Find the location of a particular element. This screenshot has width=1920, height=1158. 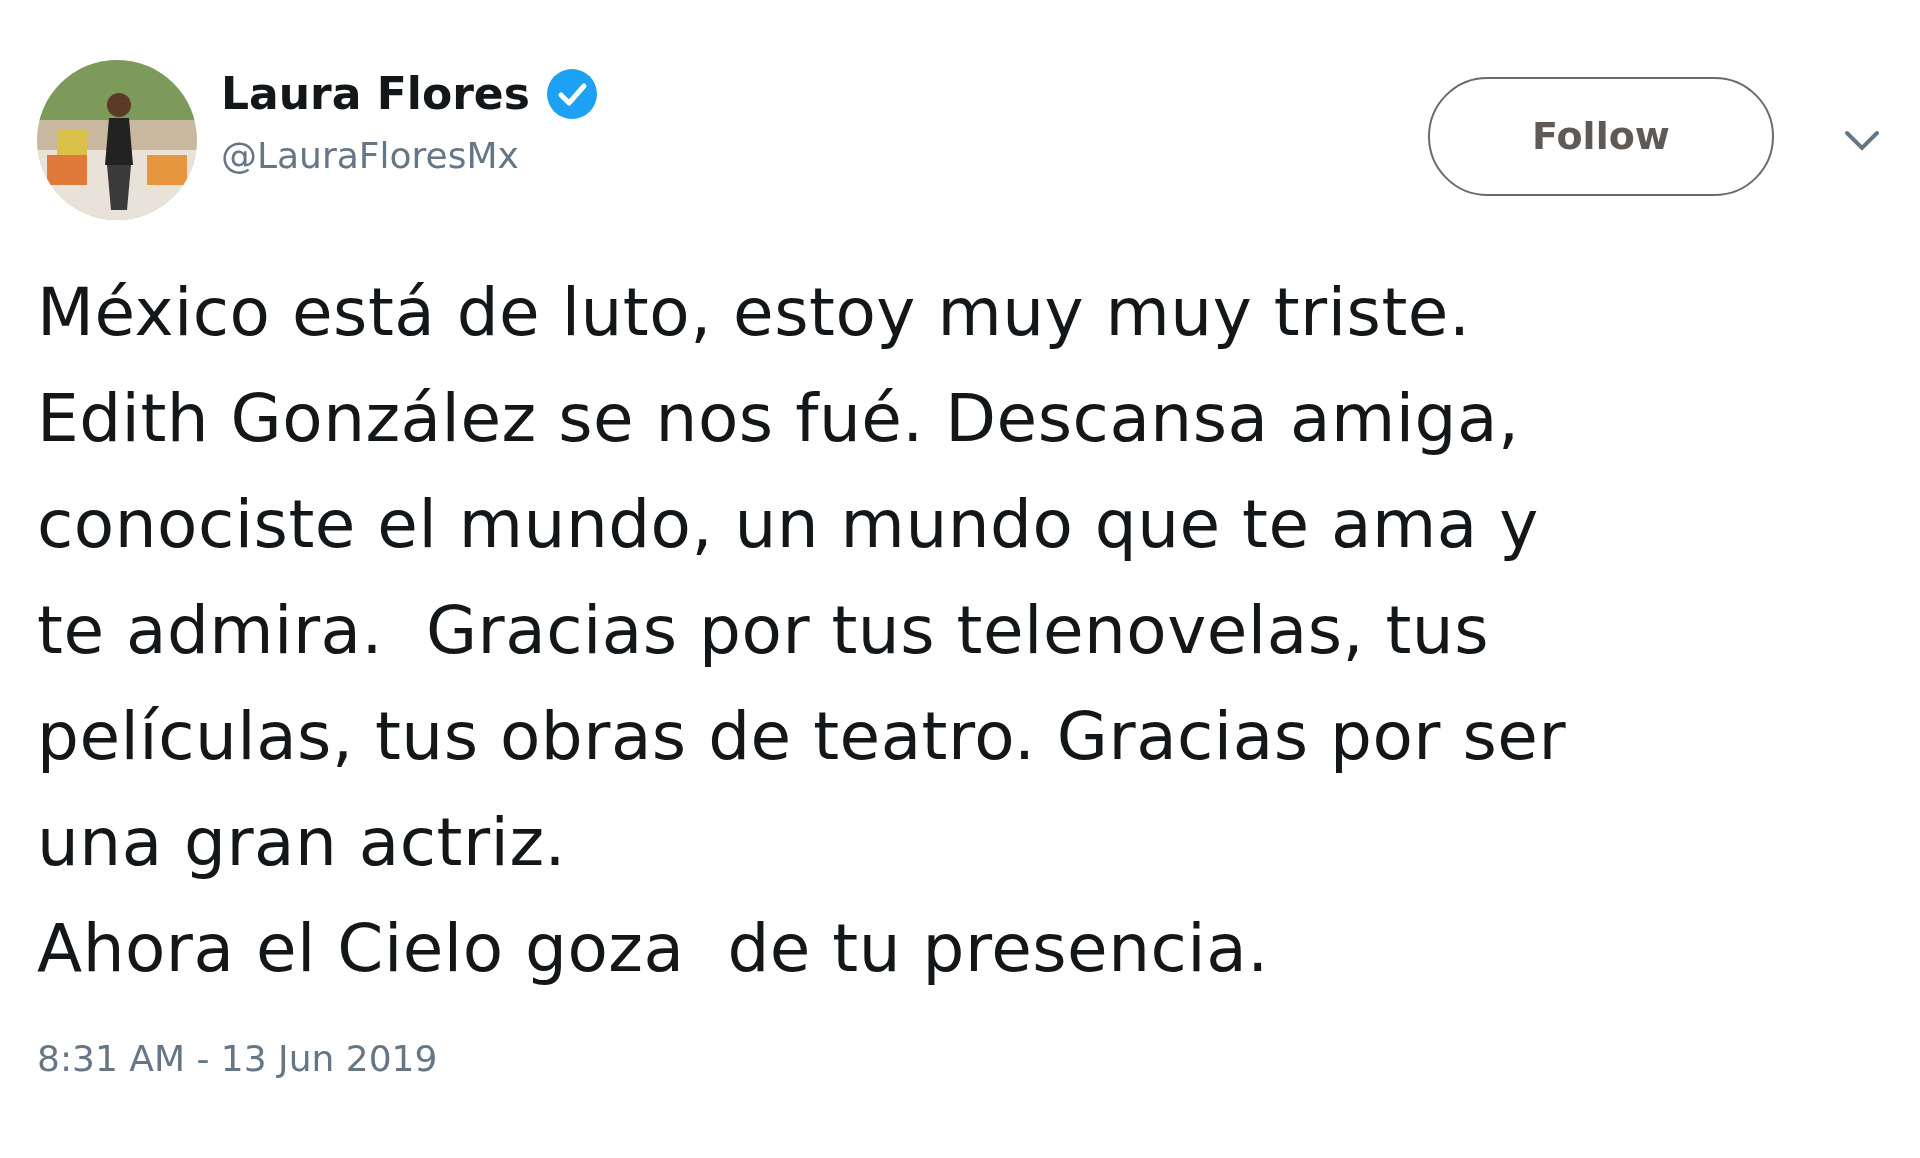

timestamp: 8:31 AM - 13 Jun 2019 is located at coordinates (958, 1059).